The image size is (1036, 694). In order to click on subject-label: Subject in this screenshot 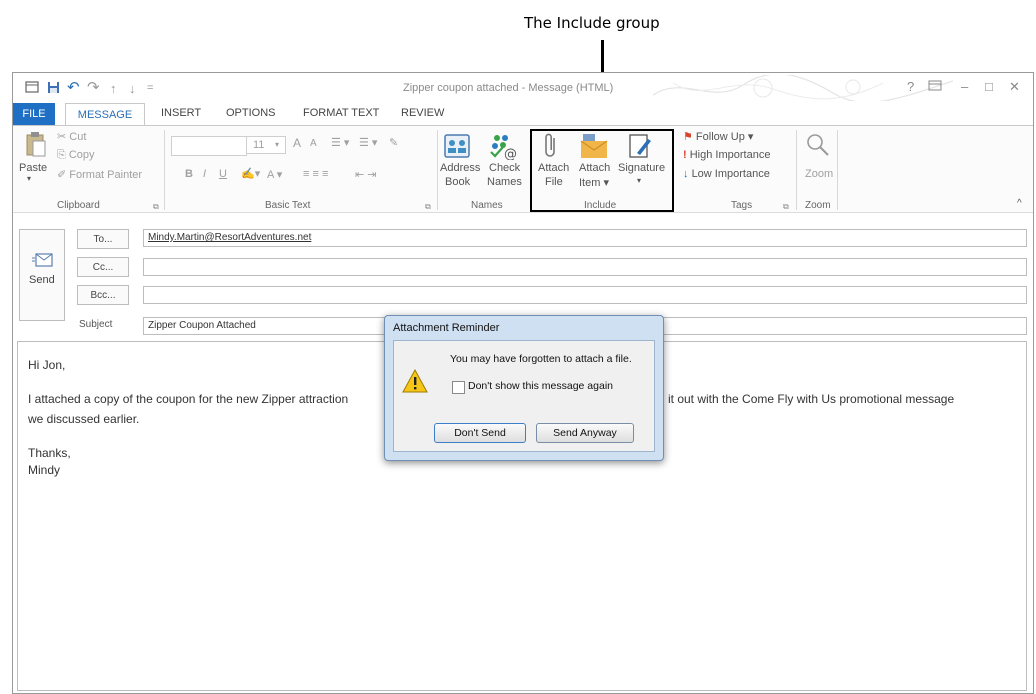, I will do `click(96, 324)`.